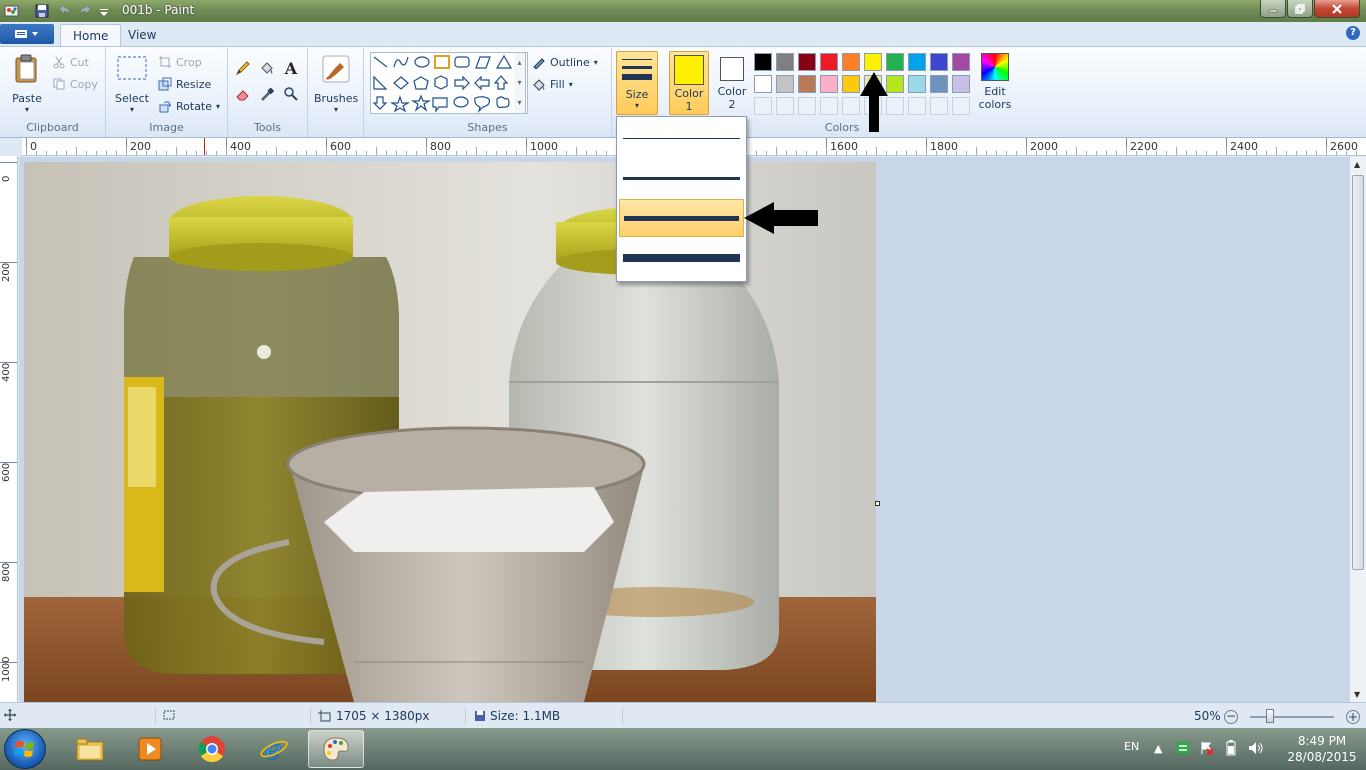  Describe the element at coordinates (552, 84) in the screenshot. I see `fill-button: Fill ▾` at that location.